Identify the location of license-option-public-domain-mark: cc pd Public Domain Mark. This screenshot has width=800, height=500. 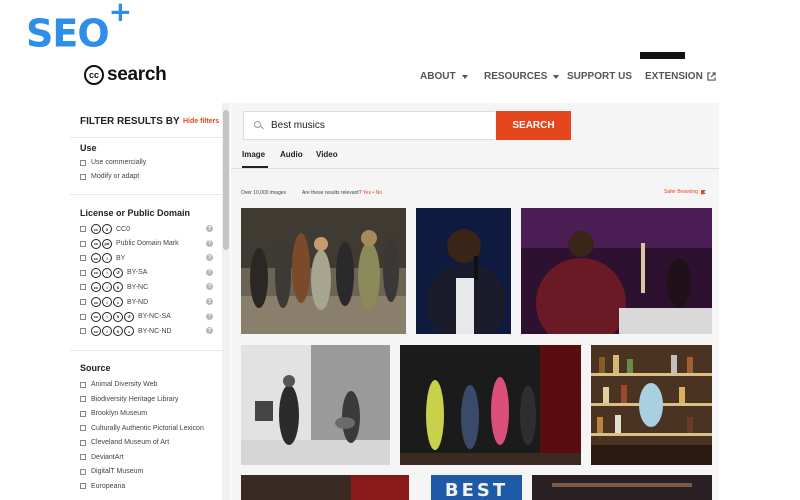
(129, 243).